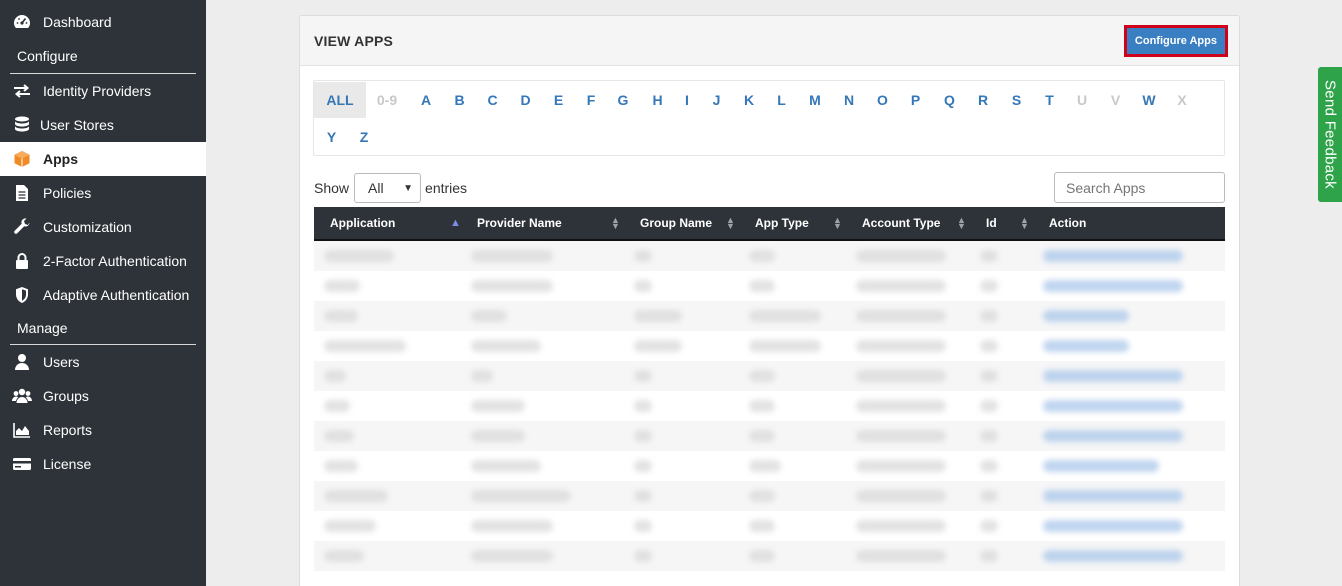  What do you see at coordinates (103, 362) in the screenshot?
I see `nav-users: Users` at bounding box center [103, 362].